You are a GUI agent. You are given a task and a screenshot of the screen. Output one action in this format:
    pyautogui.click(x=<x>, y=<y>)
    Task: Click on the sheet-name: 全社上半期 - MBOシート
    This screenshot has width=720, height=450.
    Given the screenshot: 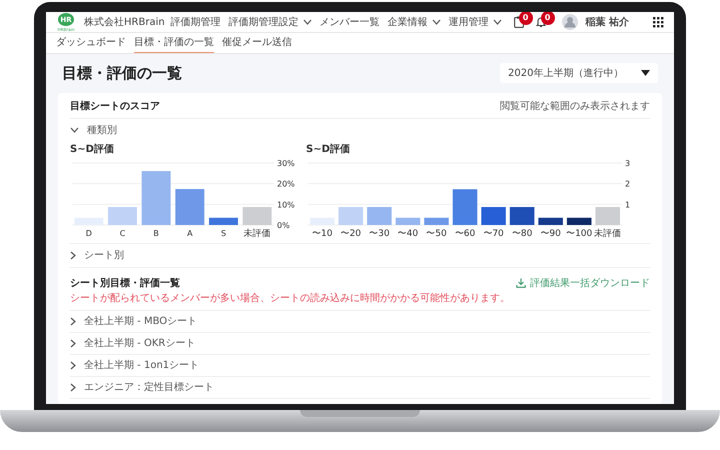 What is the action you would take?
    pyautogui.click(x=141, y=321)
    